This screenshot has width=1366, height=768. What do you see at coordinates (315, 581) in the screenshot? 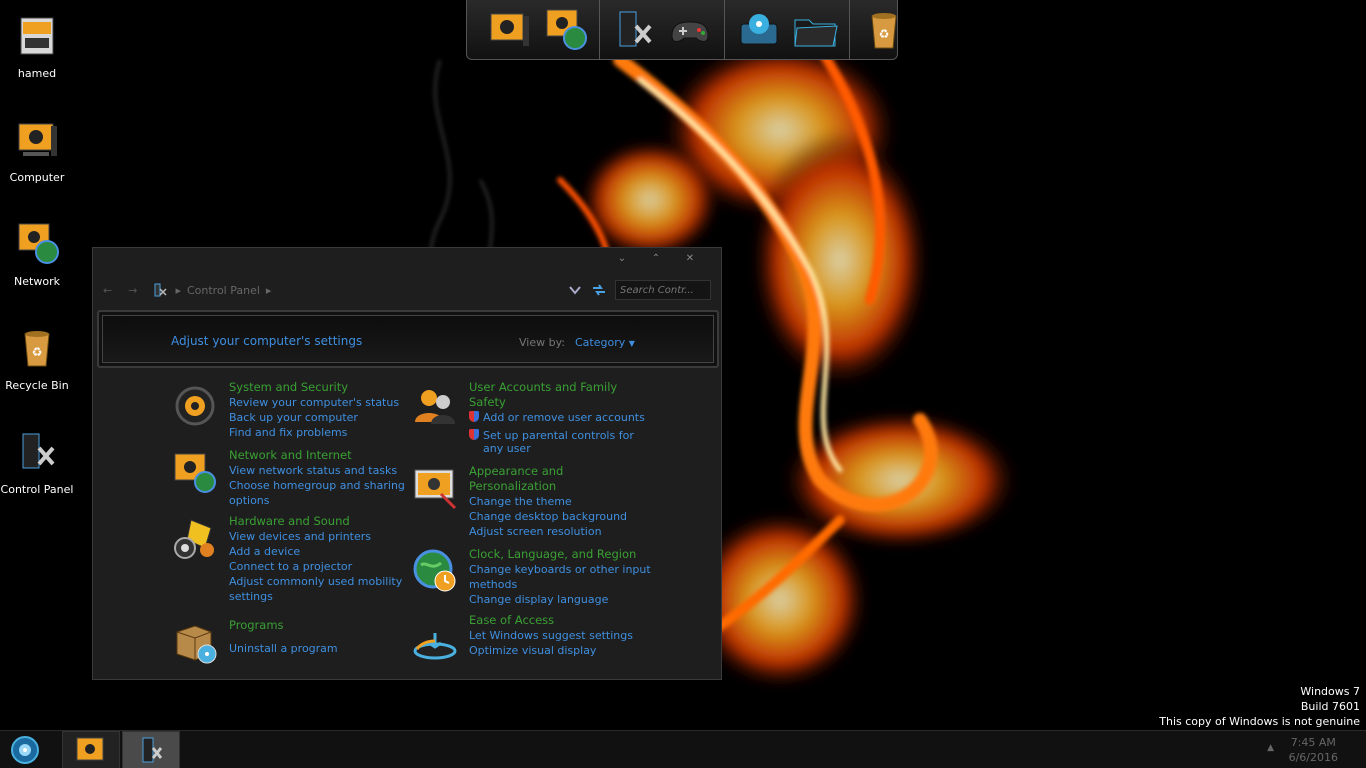
I see `link: Adjust commonly used mobility` at bounding box center [315, 581].